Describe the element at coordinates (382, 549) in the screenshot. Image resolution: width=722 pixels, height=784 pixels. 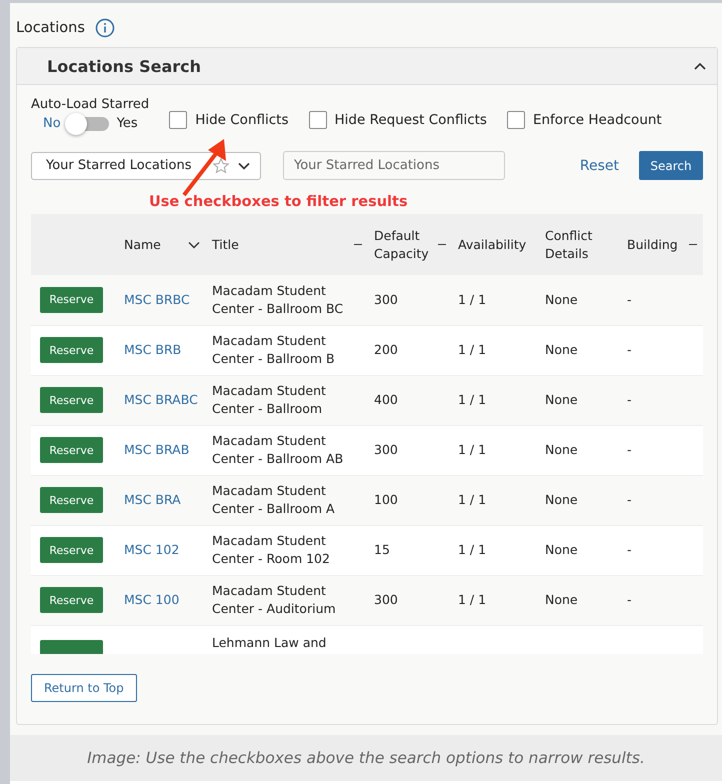
I see `table-cell: 15` at that location.